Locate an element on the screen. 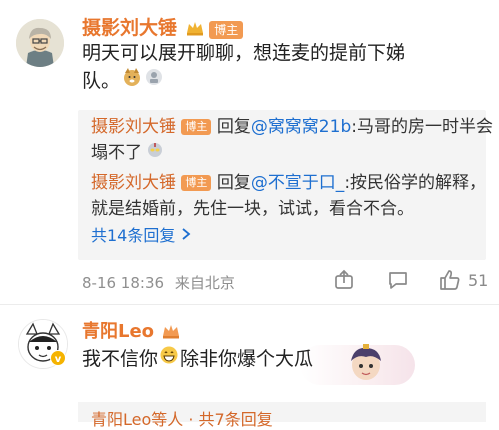 This screenshot has height=430, width=499. comment-text-line: 明天可以展开聊聊，想连麦的提前下娣 is located at coordinates (244, 53).